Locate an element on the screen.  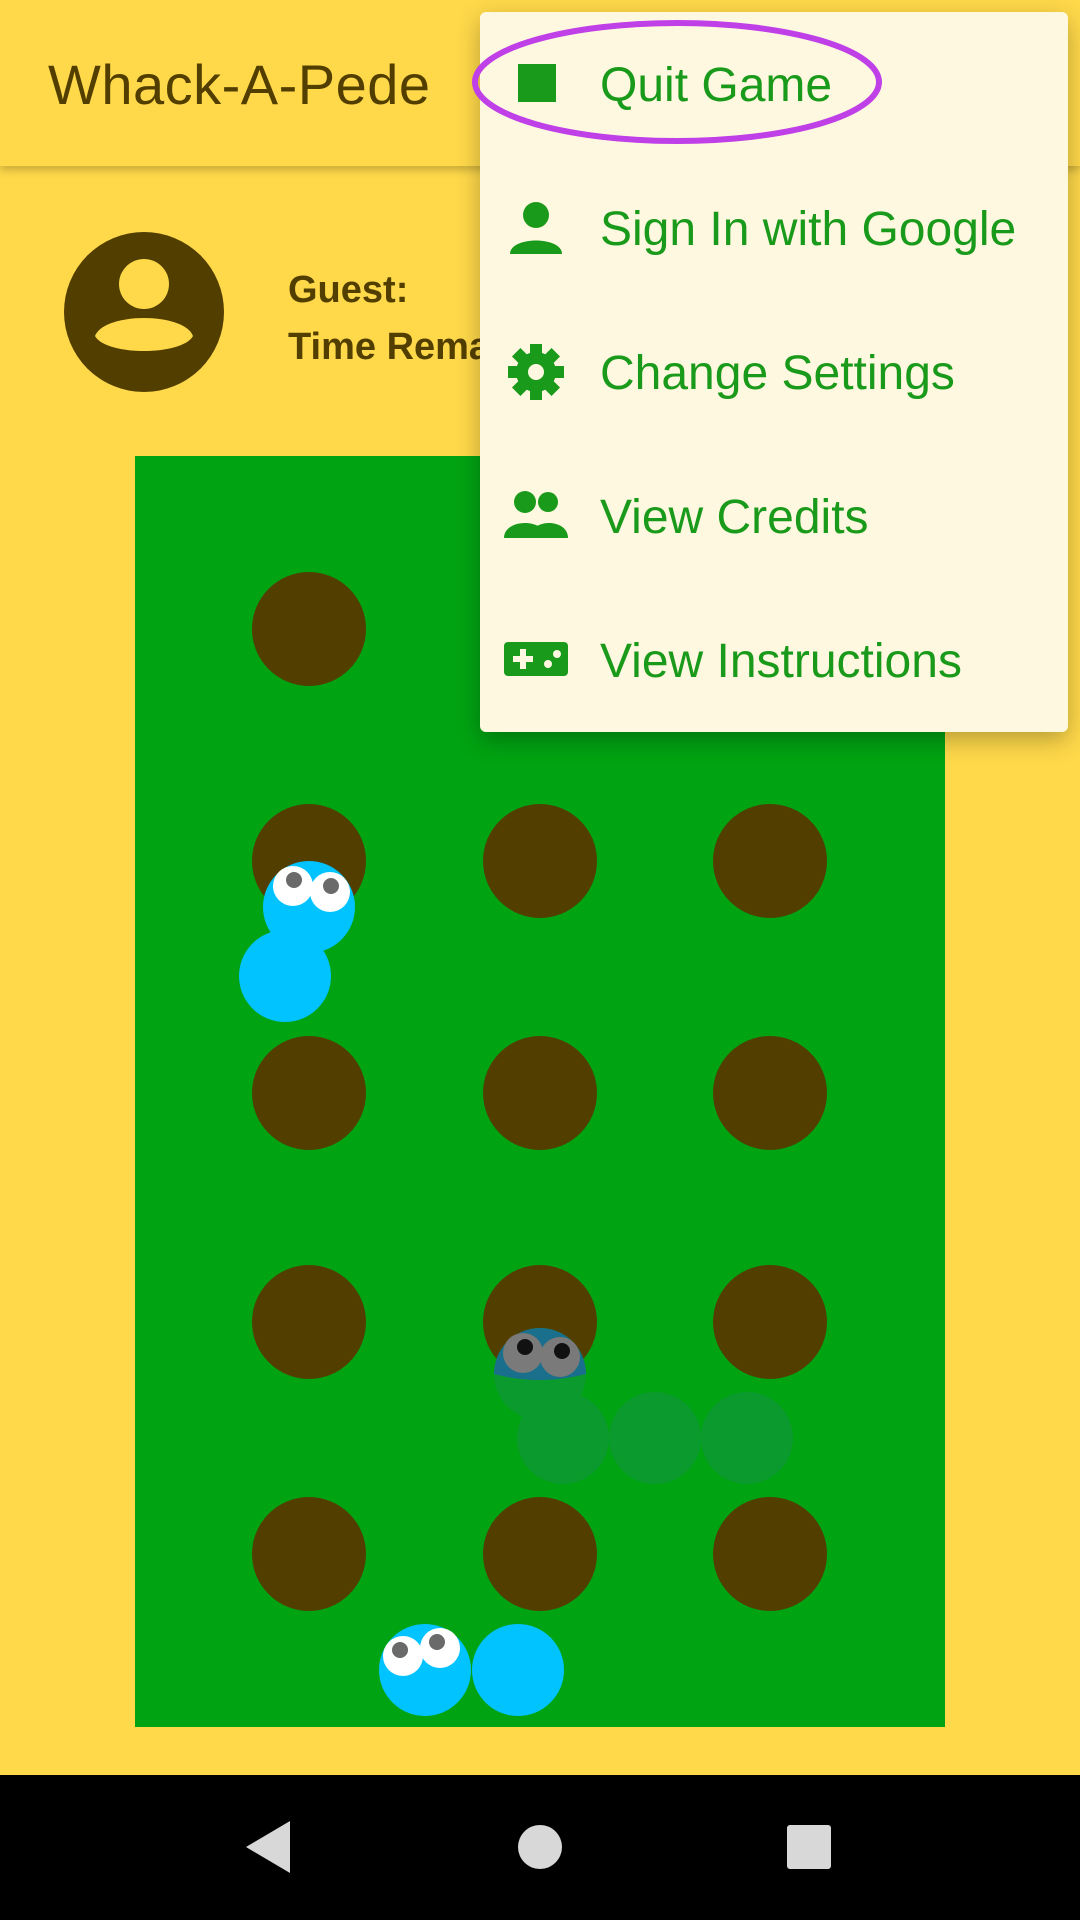
gear-icon is located at coordinates (536, 372).